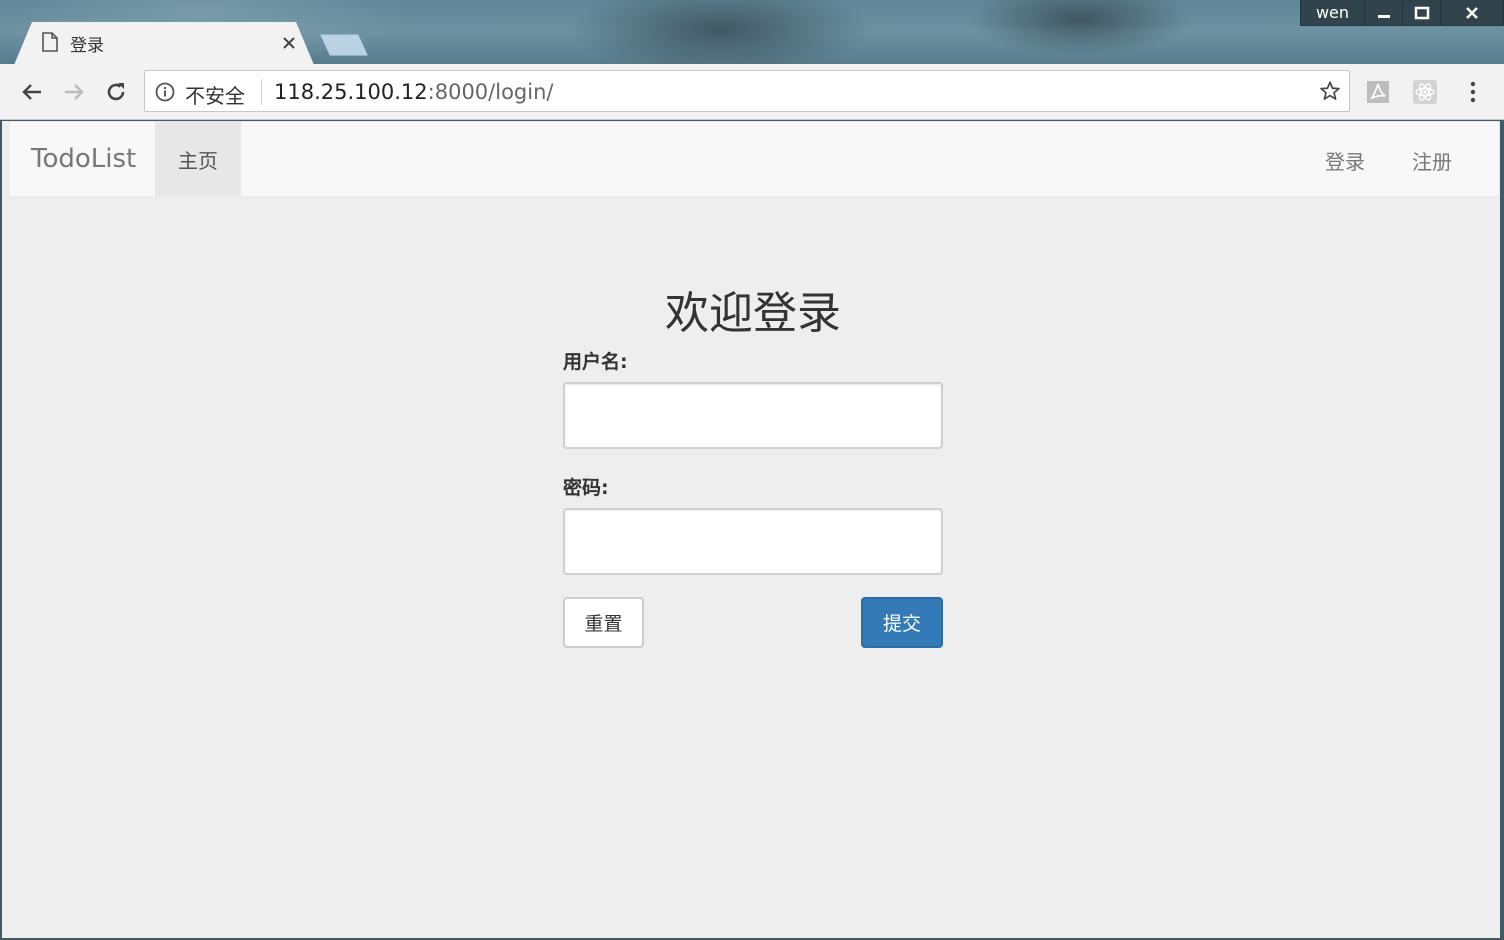  What do you see at coordinates (351, 92) in the screenshot?
I see `url-host: 118.25.100.12` at bounding box center [351, 92].